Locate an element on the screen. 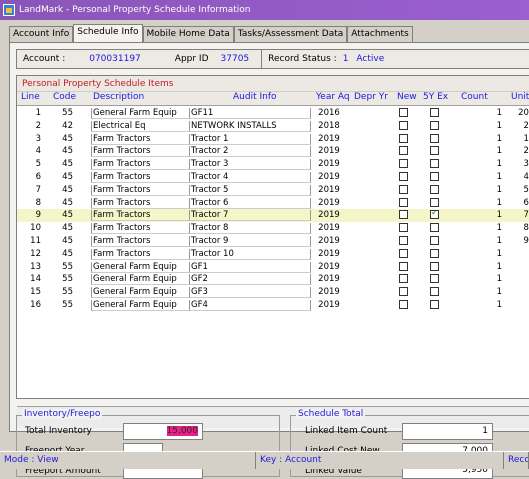 Image resolution: width=529 pixels, height=479 pixels. cell-audit: Tractor 10 is located at coordinates (212, 253).